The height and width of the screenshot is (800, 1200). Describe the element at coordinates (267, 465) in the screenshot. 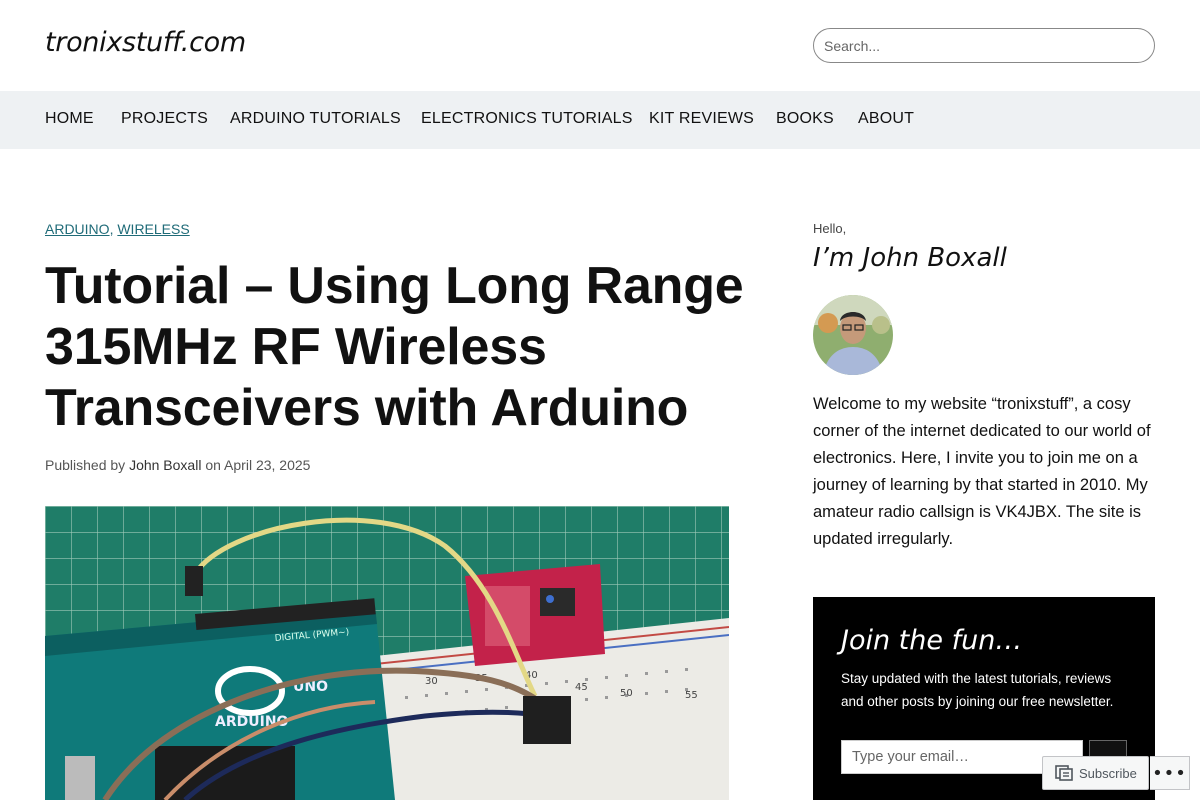

I see `post-date: April 23, 2025` at that location.